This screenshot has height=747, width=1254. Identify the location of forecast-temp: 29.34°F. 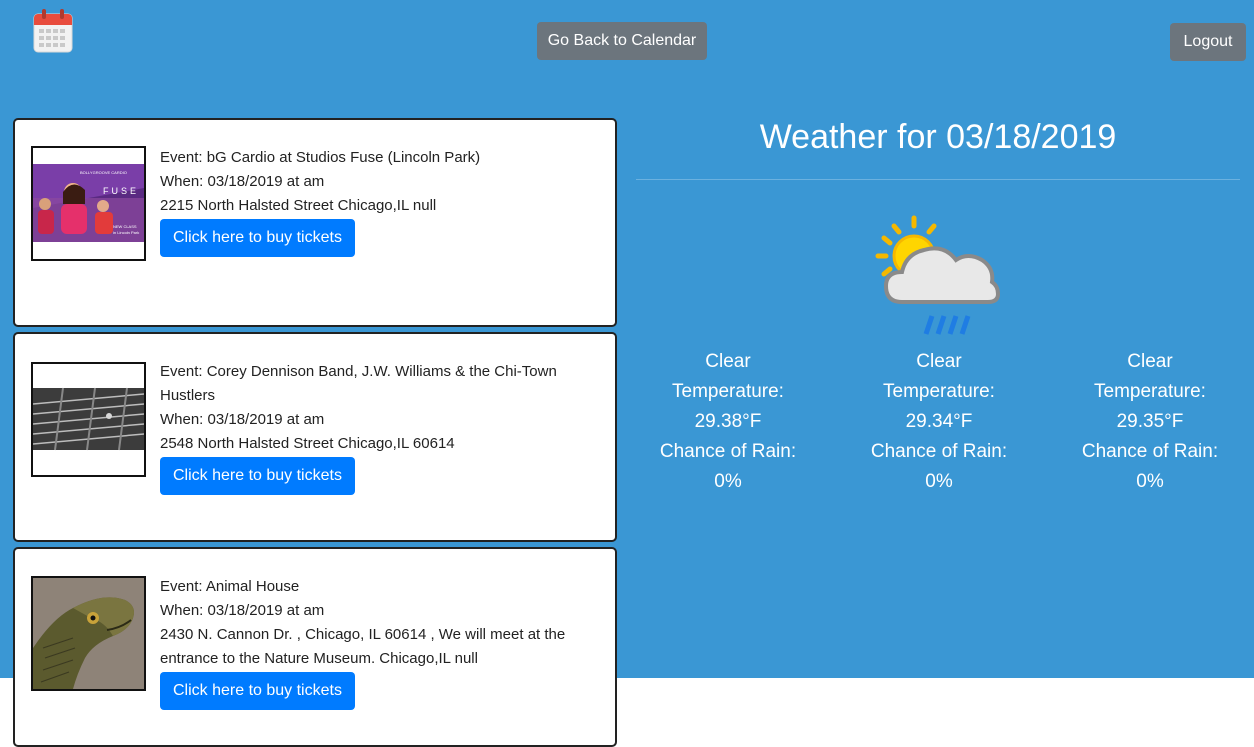
(939, 421).